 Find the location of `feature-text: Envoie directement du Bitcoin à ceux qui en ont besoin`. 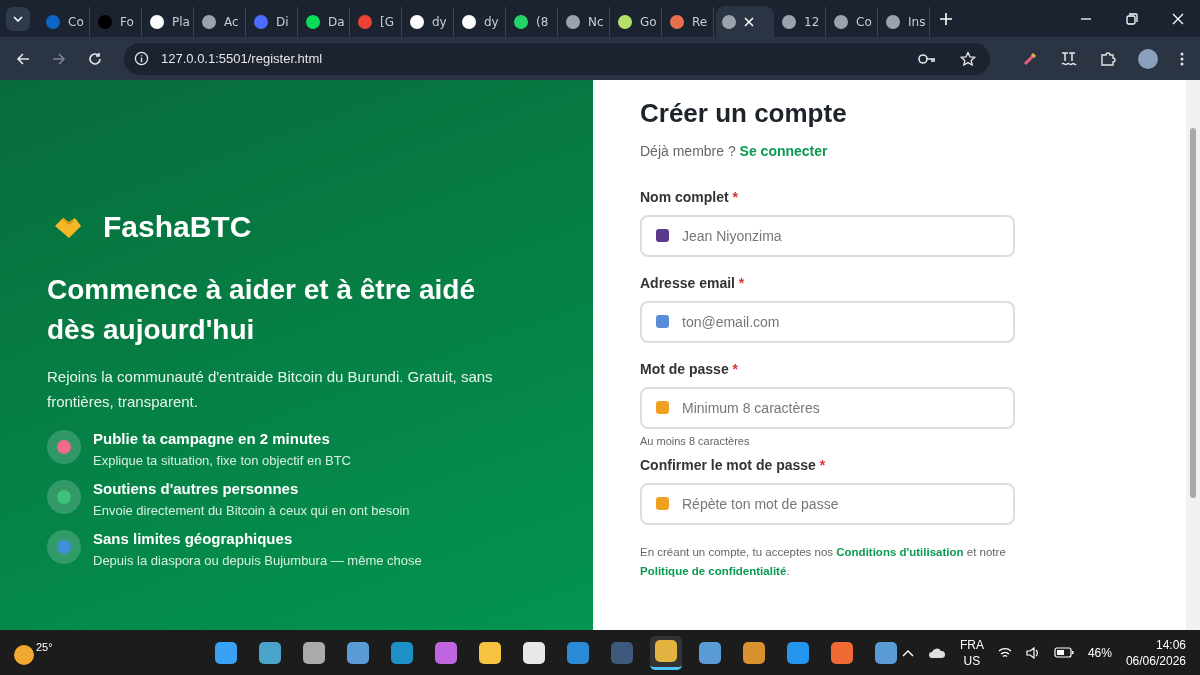

feature-text: Envoie directement du Bitcoin à ceux qui en ont besoin is located at coordinates (251, 510).